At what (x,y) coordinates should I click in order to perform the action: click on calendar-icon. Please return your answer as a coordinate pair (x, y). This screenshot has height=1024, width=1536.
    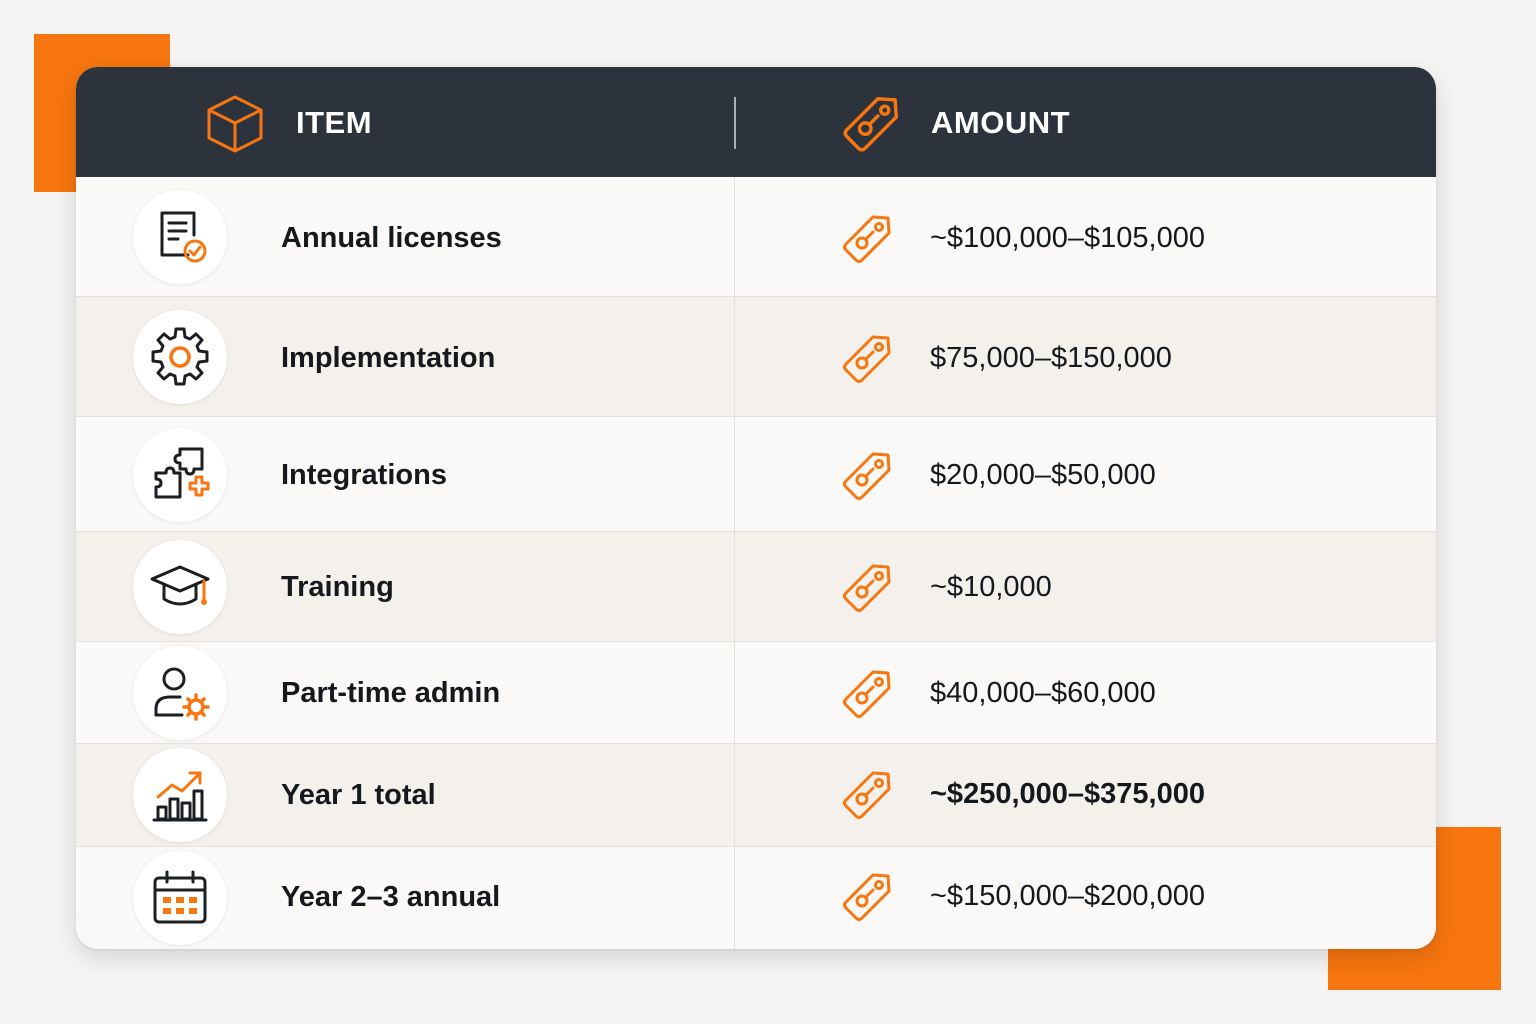
    Looking at the image, I should click on (180, 897).